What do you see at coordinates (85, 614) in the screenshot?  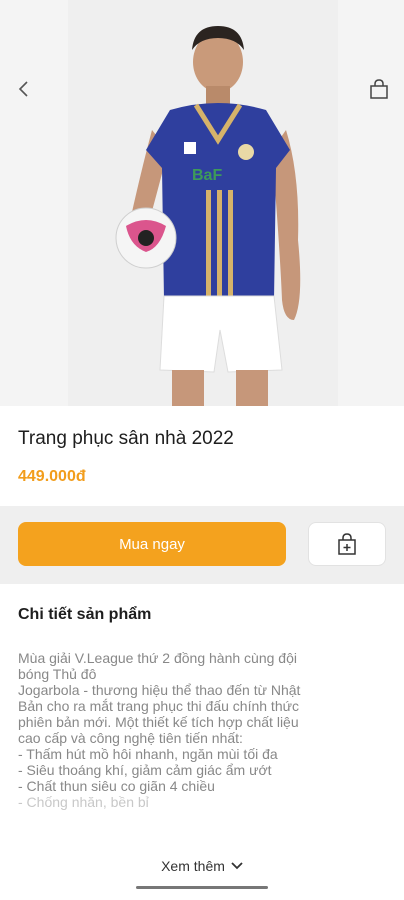 I see `details-heading: Chi tiết sản phẩm` at bounding box center [85, 614].